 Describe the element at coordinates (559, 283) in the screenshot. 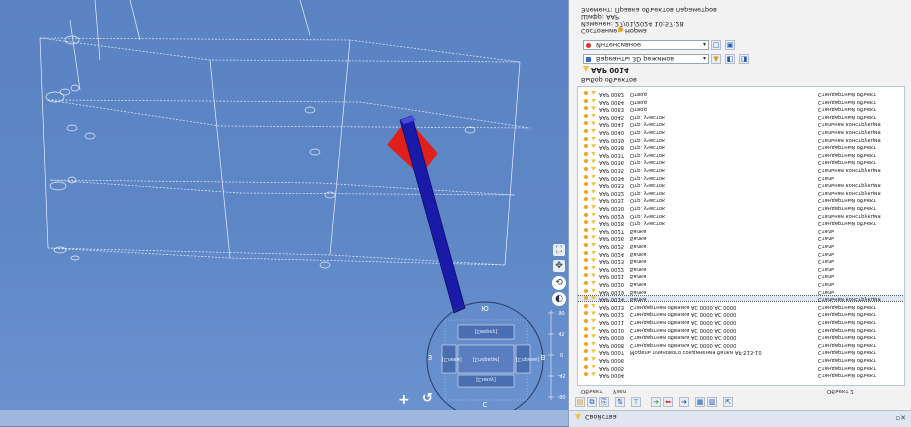

I see `orbit-icon: ⟲` at that location.